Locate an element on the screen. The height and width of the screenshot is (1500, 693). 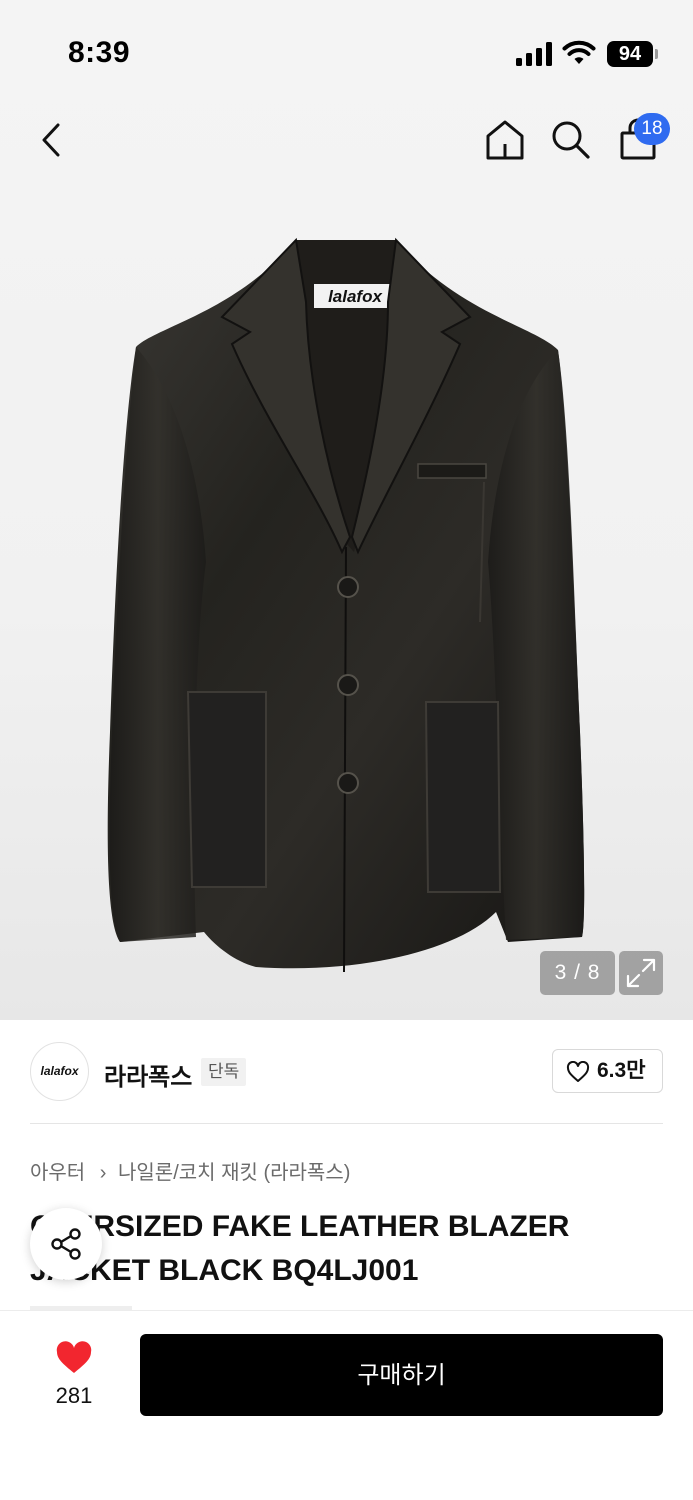
cart-count-badge: 18 is located at coordinates (652, 129).